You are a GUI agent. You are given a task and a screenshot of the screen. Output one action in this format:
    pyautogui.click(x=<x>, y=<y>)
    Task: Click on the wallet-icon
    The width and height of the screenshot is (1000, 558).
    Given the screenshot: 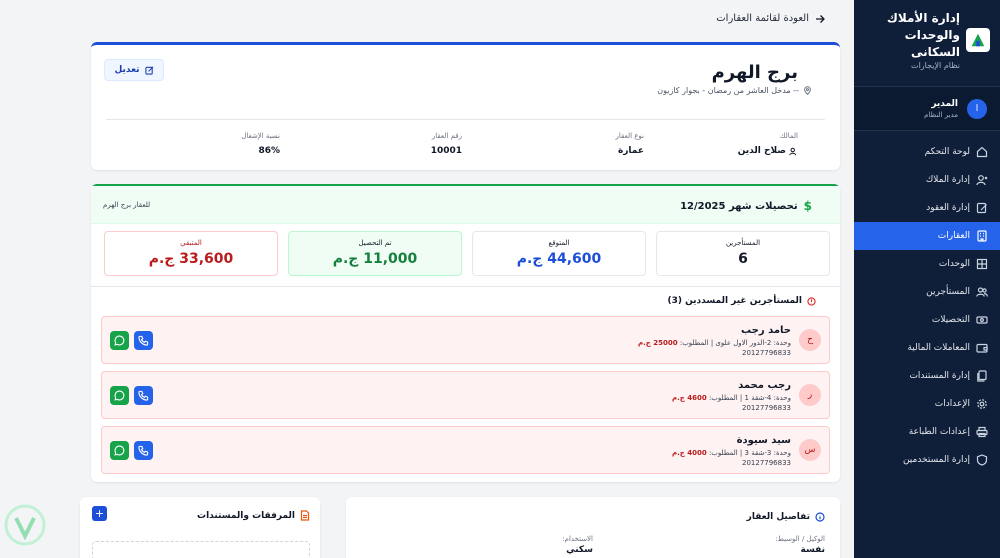 What is the action you would take?
    pyautogui.click(x=982, y=348)
    